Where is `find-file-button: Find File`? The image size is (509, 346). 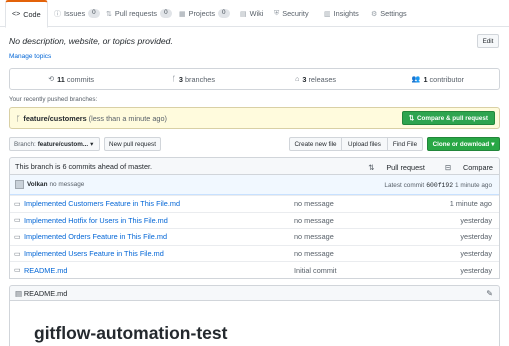
find-file-button: Find File is located at coordinates (405, 144).